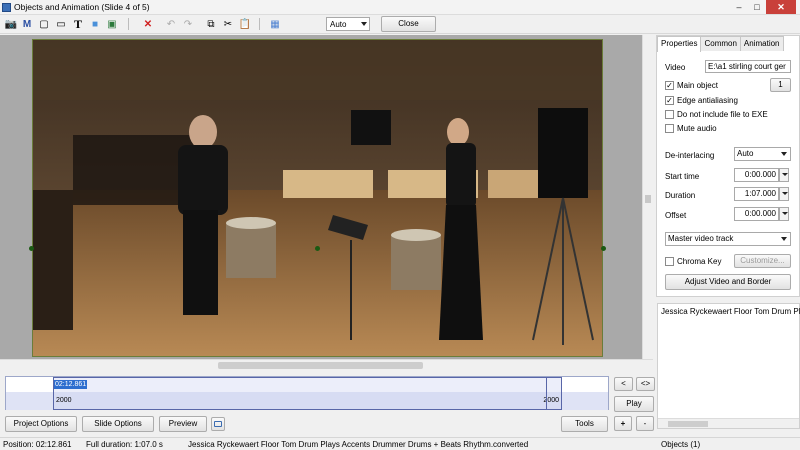  I want to click on rectangle-icon: ■, so click(95, 24).